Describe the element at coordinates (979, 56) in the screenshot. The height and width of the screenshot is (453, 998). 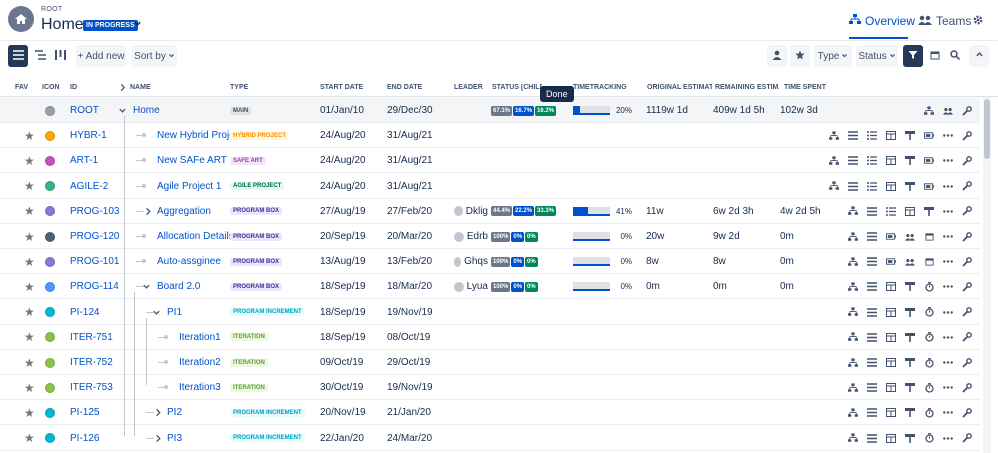
I see `collapse-button` at that location.